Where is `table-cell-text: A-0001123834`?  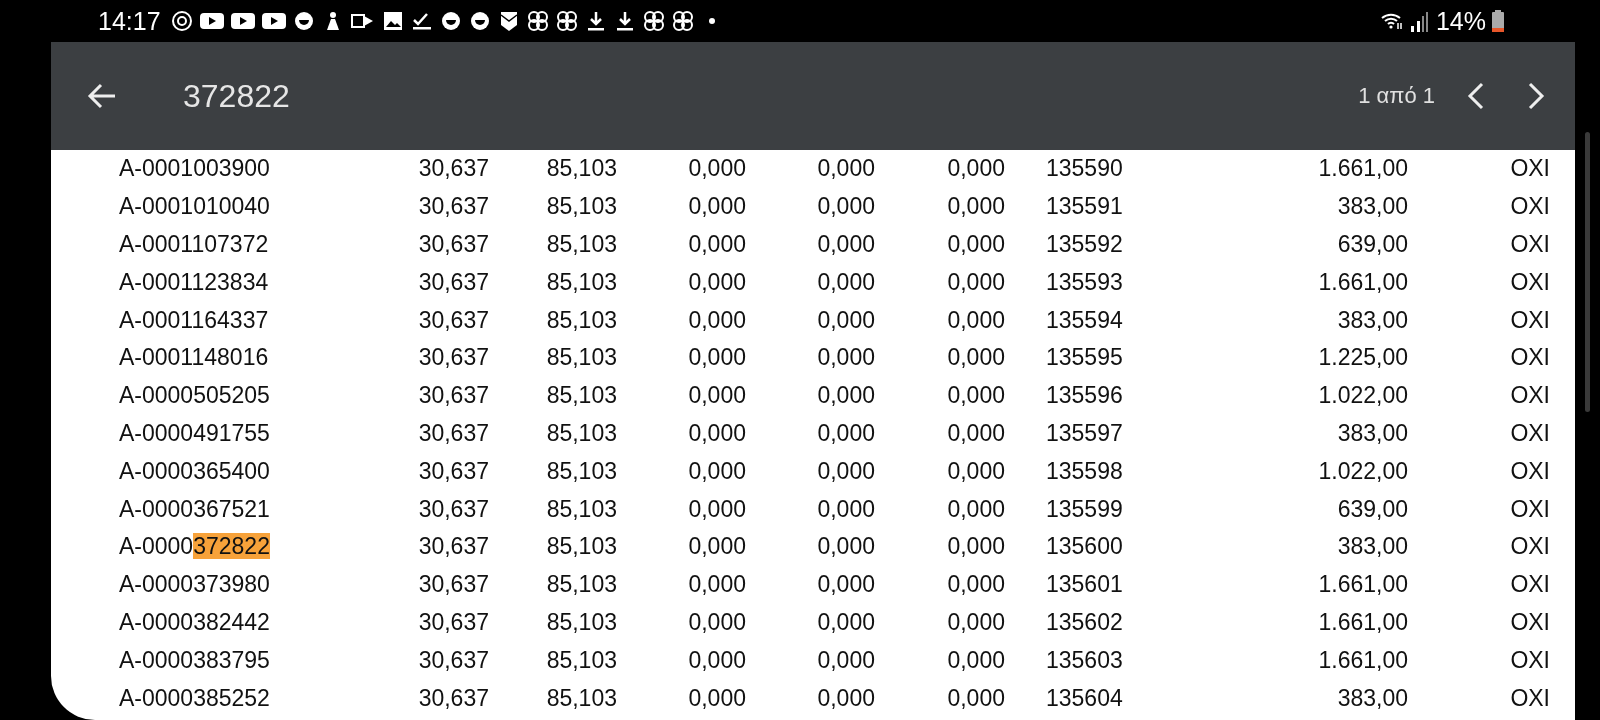 table-cell-text: A-0001123834 is located at coordinates (194, 282).